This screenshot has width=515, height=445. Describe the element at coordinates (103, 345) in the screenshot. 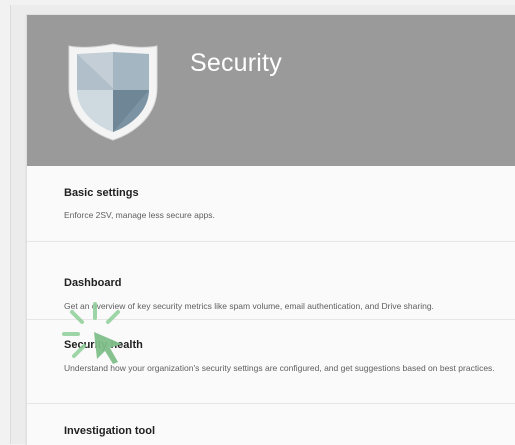

I see `section-title: Security health` at that location.